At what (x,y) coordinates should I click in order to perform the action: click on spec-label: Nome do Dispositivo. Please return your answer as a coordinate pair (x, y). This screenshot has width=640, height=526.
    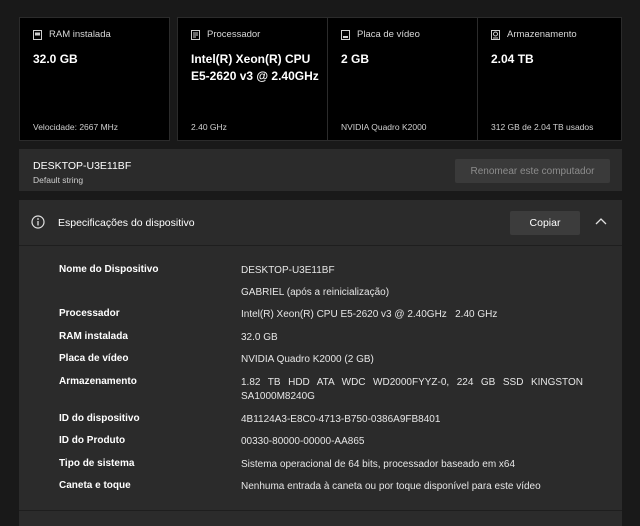
    Looking at the image, I should click on (109, 269).